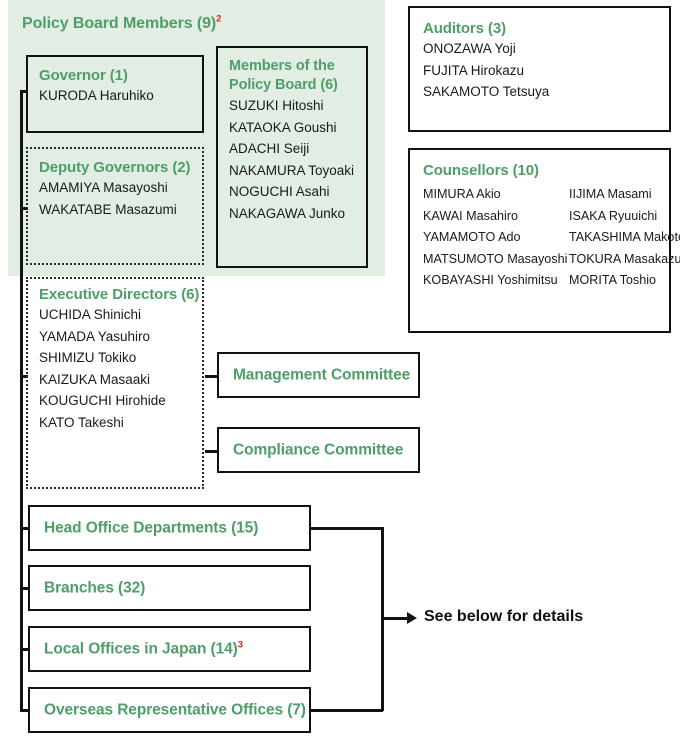 This screenshot has height=738, width=680. What do you see at coordinates (276, 105) in the screenshot?
I see `policy-board-member: SUZUKI Hitoshi` at bounding box center [276, 105].